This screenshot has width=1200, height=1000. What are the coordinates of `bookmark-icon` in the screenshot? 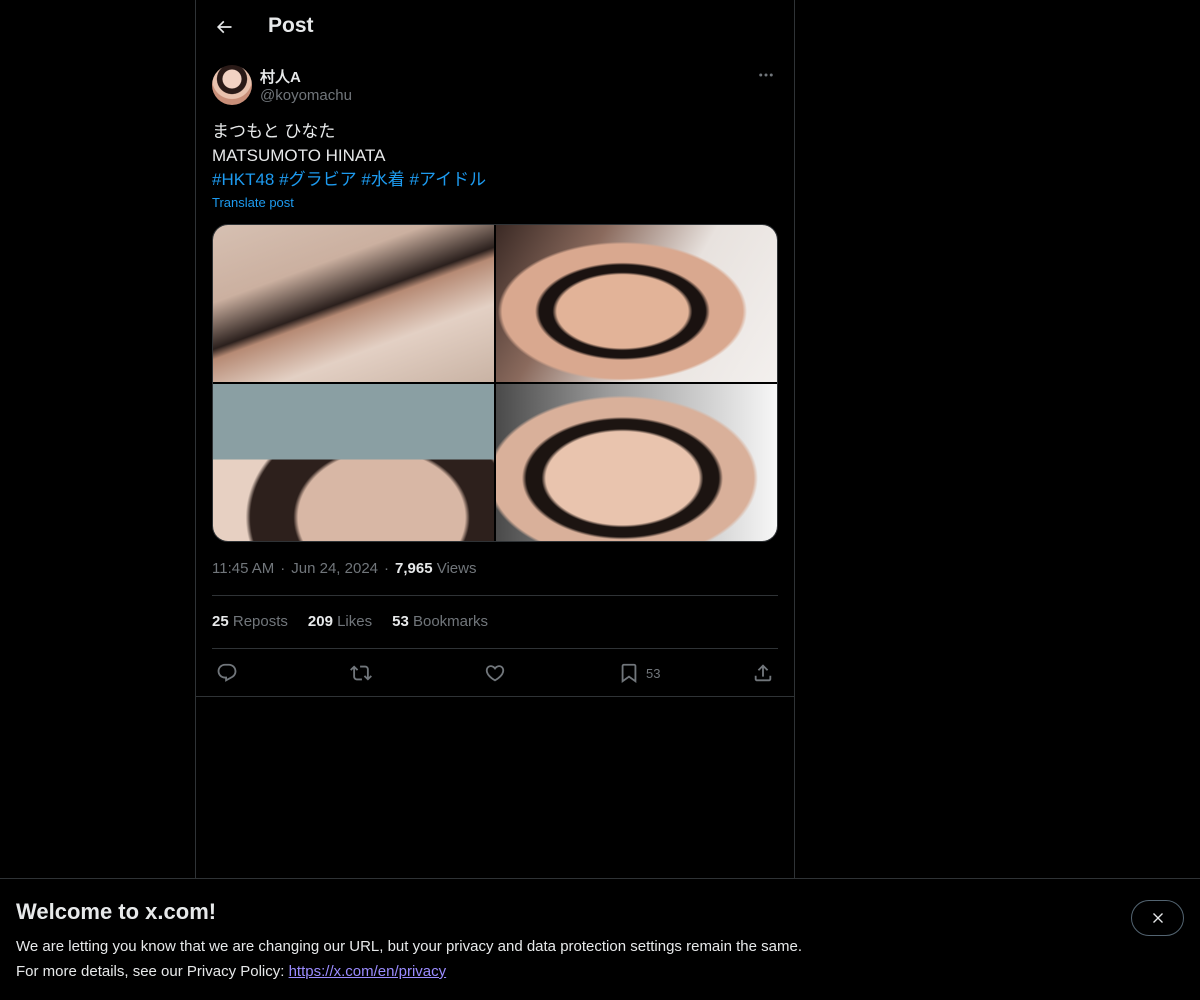 It's located at (629, 673).